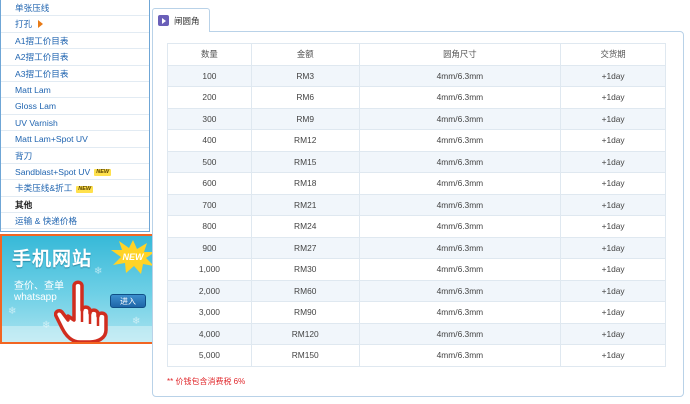 The width and height of the screenshot is (690, 404). I want to click on cell-amount: RM60, so click(305, 290).